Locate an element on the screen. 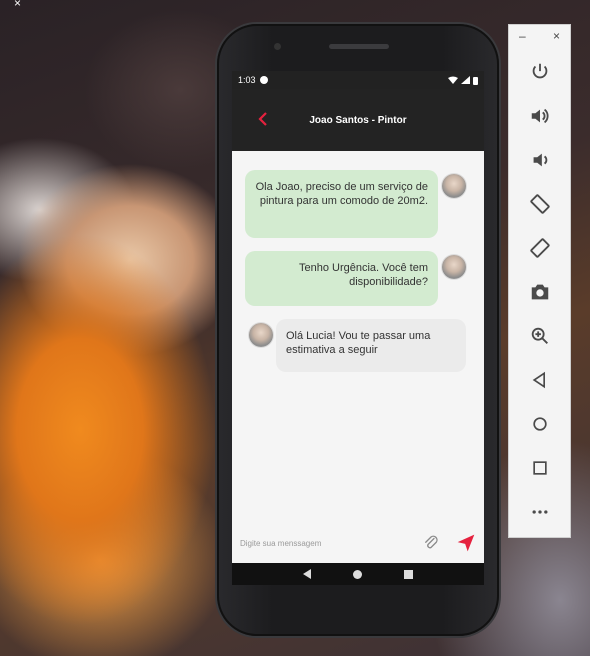  home-button-emulator is located at coordinates (540, 424).